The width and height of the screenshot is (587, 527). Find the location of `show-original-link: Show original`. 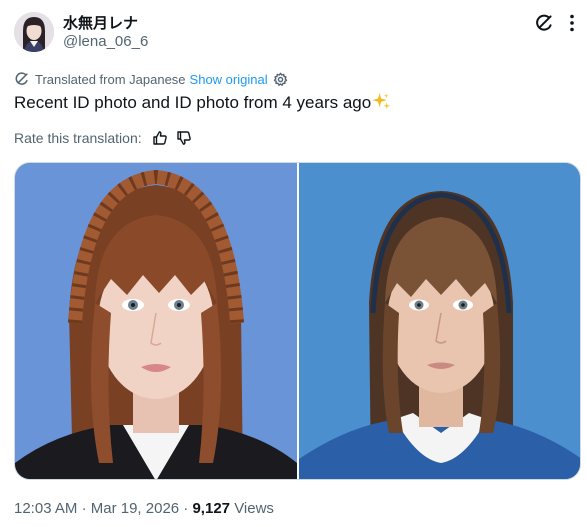

show-original-link: Show original is located at coordinates (229, 79).